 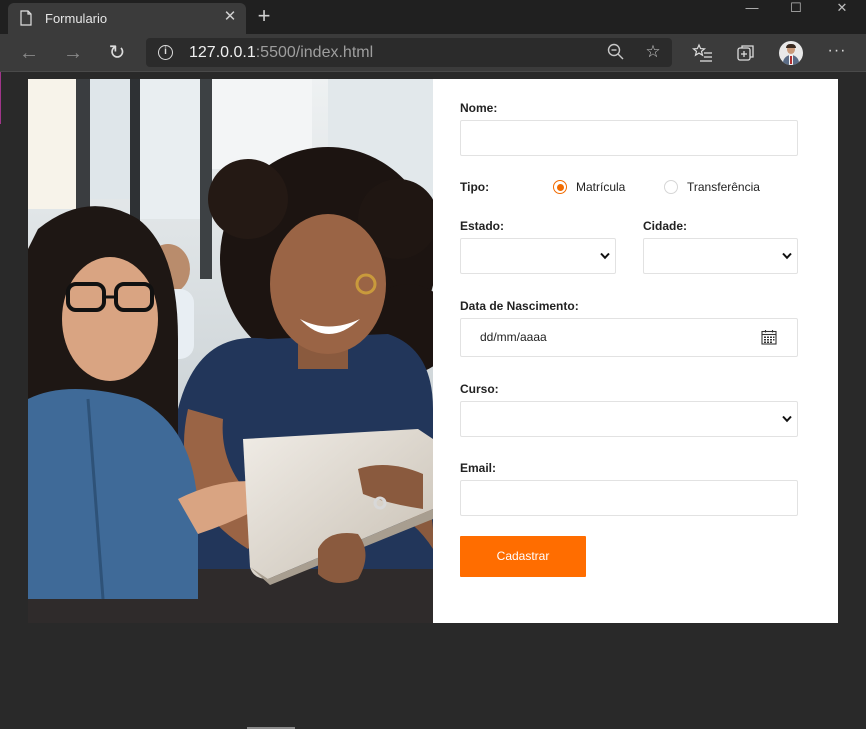 What do you see at coordinates (482, 226) in the screenshot?
I see `estado-label: Estado:` at bounding box center [482, 226].